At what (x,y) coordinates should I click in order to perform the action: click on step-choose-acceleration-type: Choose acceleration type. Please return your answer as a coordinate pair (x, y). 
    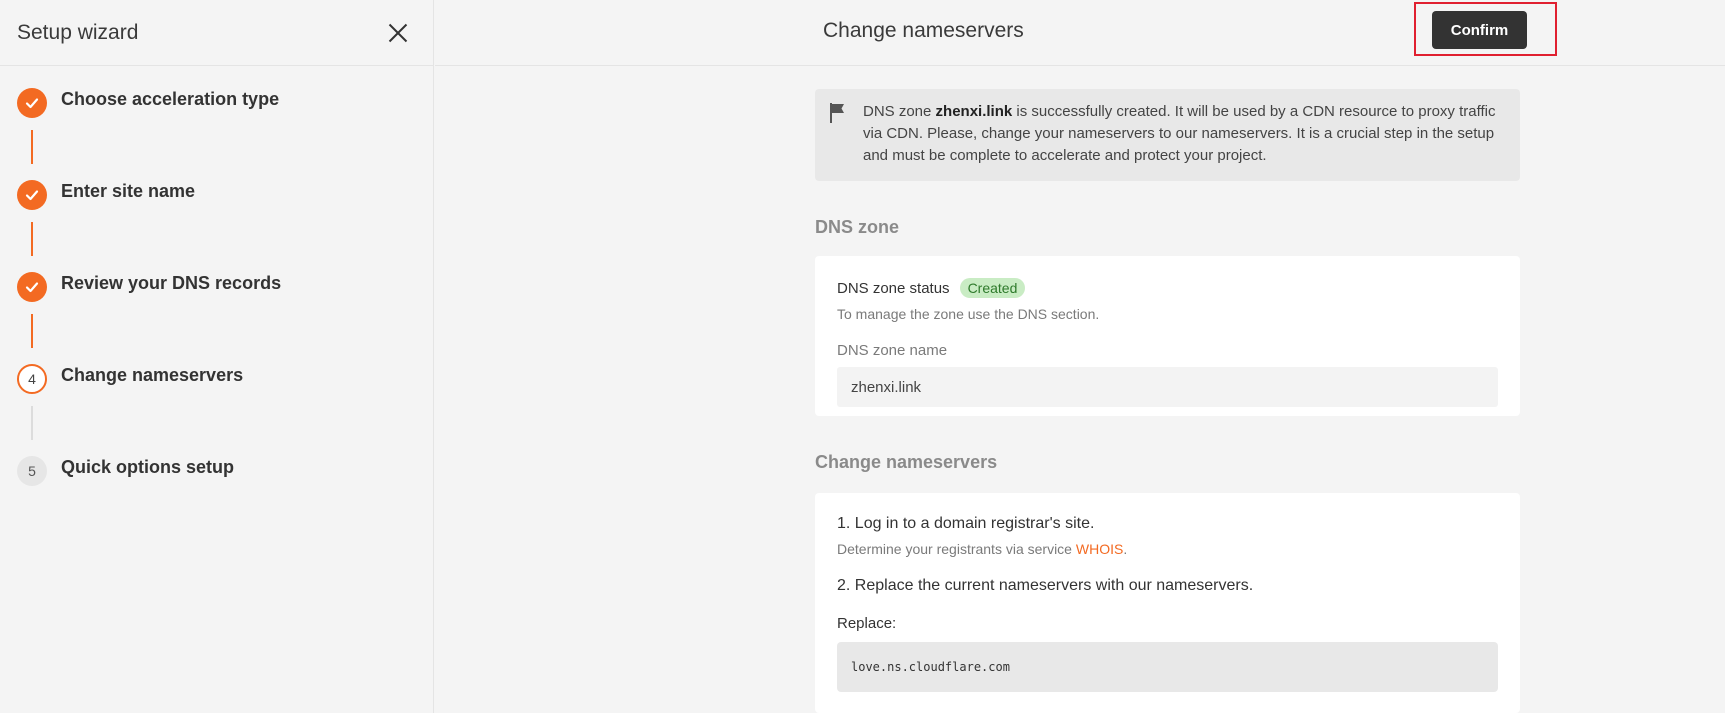
    Looking at the image, I should click on (225, 134).